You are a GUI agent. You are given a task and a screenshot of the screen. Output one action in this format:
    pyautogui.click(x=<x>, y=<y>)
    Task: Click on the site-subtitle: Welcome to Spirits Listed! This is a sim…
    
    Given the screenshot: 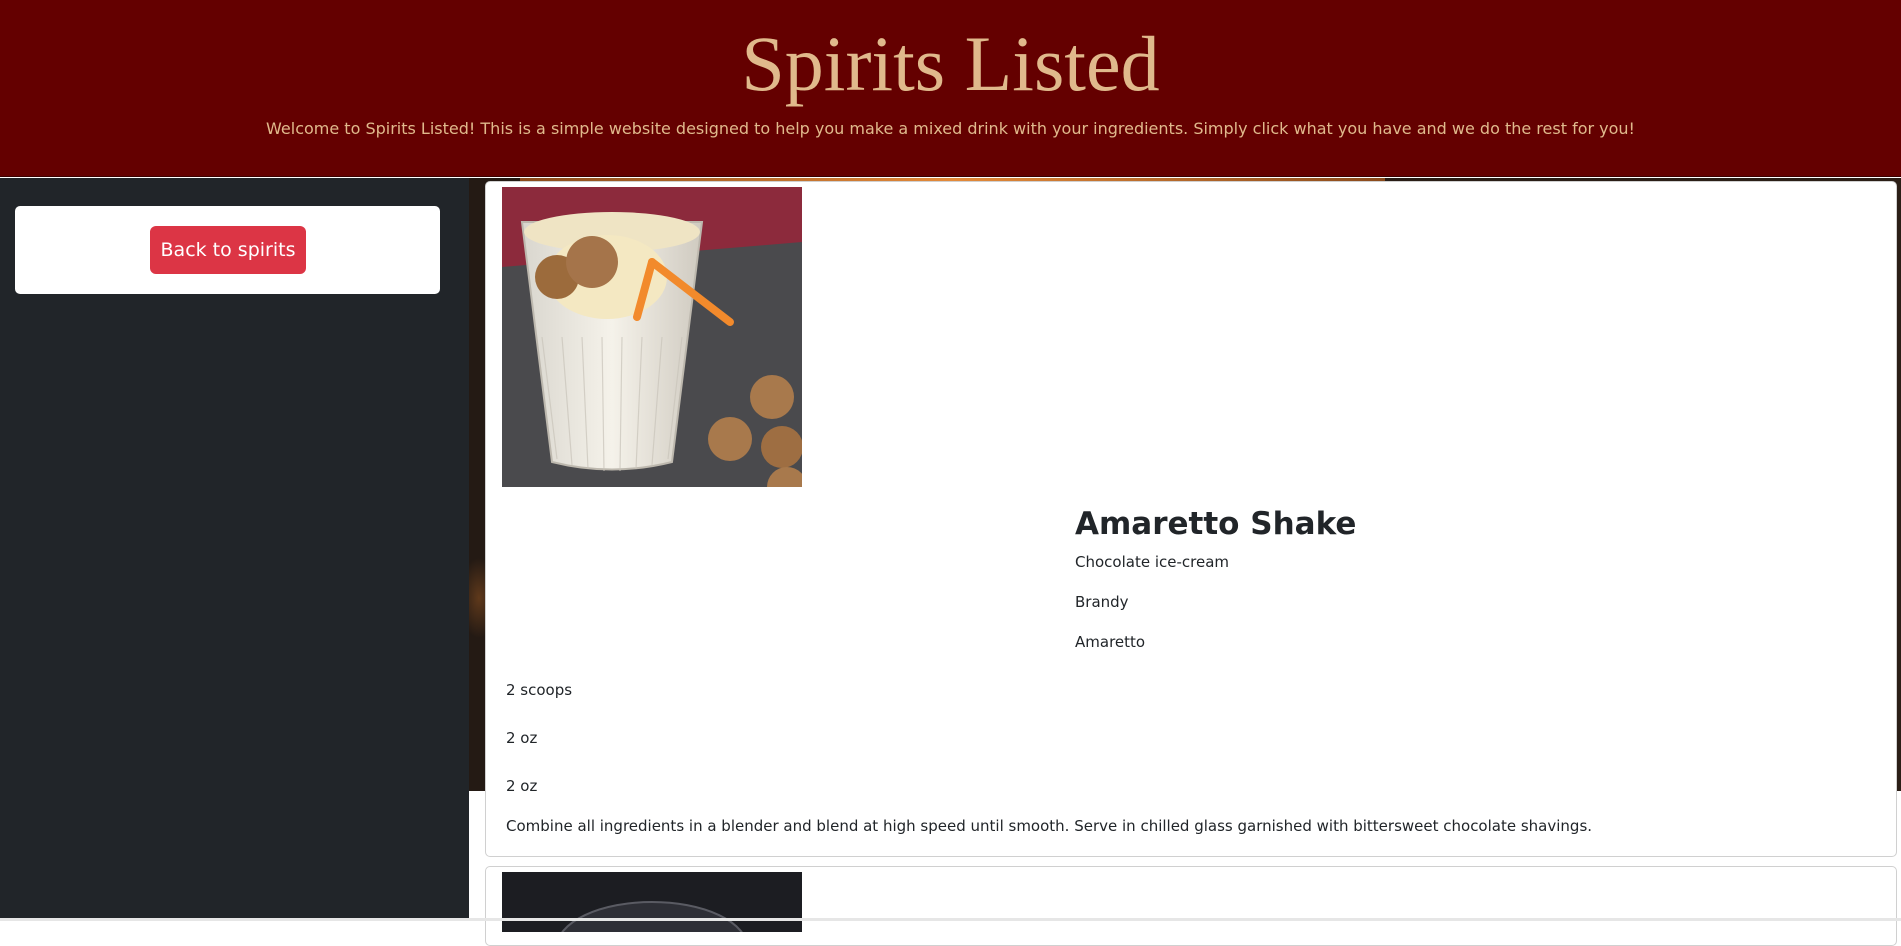 What is the action you would take?
    pyautogui.click(x=950, y=128)
    